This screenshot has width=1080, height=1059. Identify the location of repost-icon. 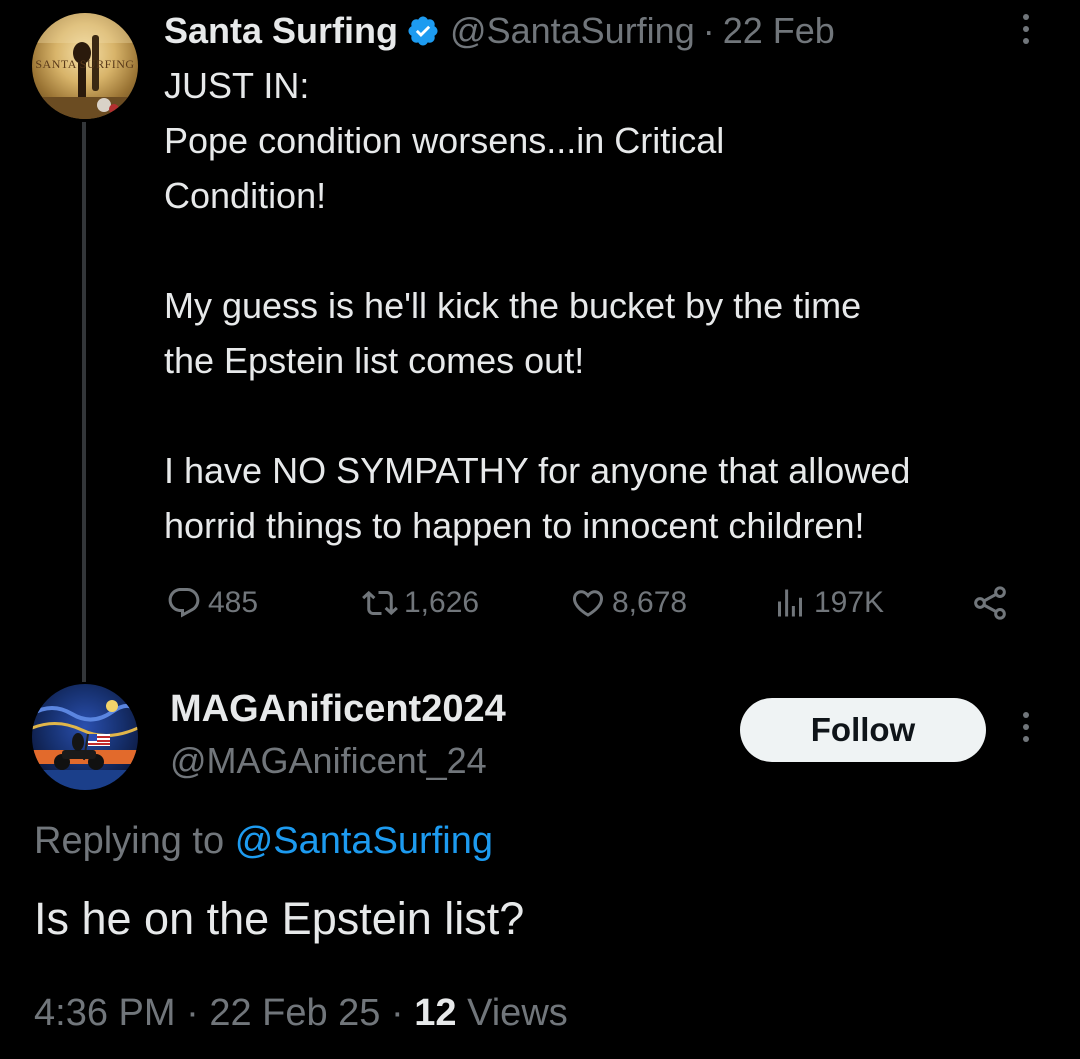
(380, 603).